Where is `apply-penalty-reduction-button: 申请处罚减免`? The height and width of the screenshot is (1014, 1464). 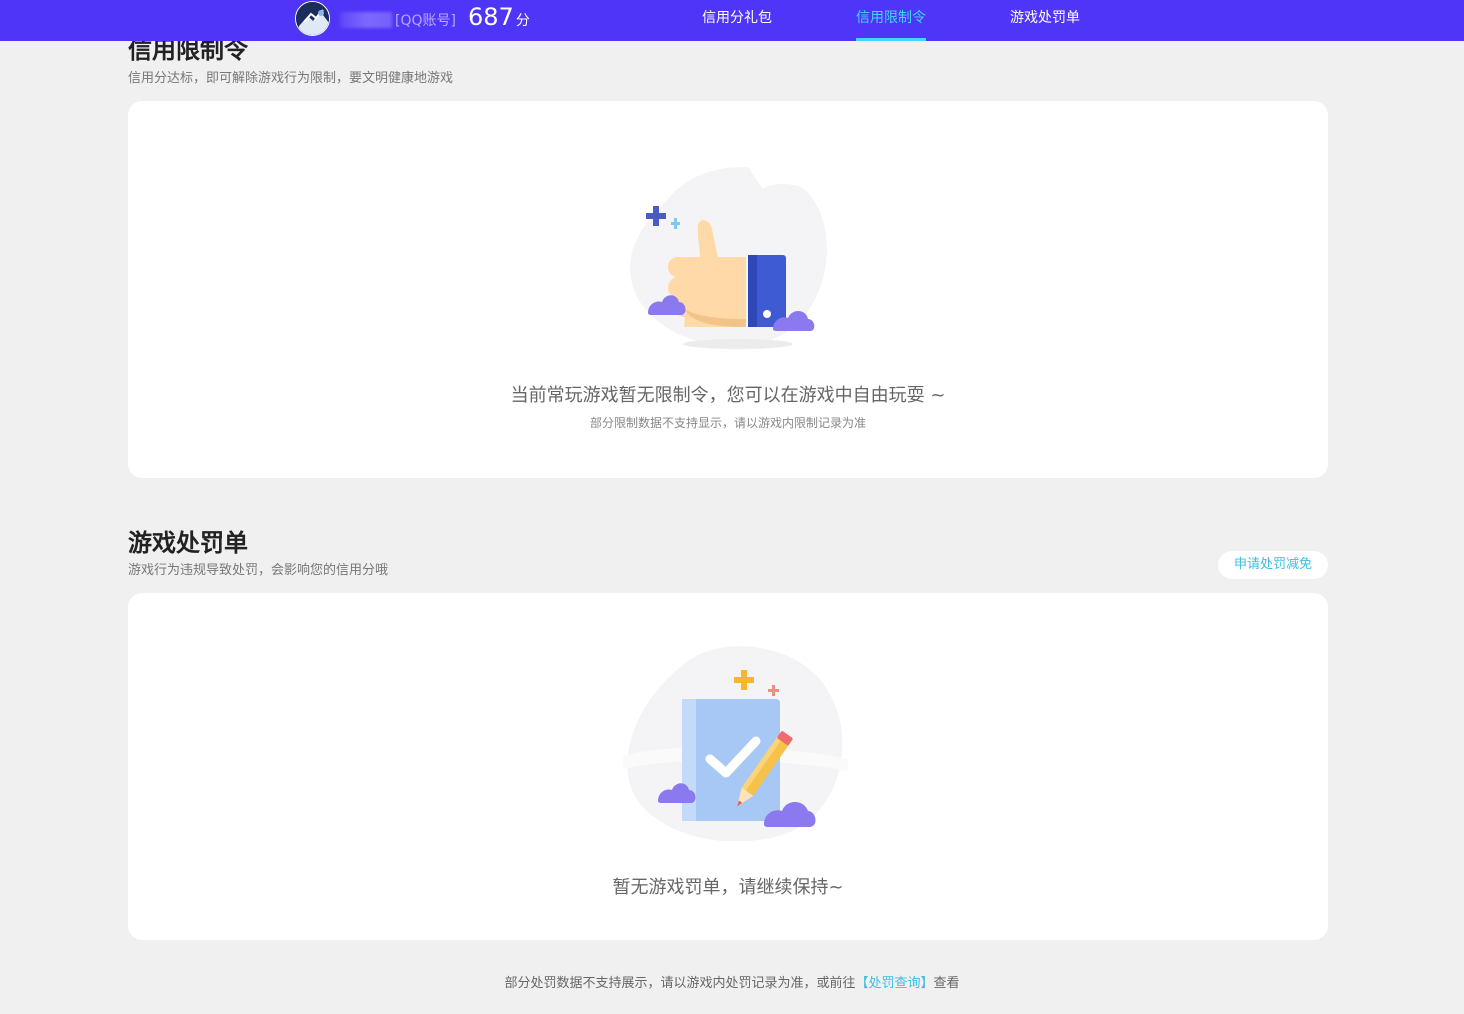
apply-penalty-reduction-button: 申请处罚减免 is located at coordinates (1273, 565).